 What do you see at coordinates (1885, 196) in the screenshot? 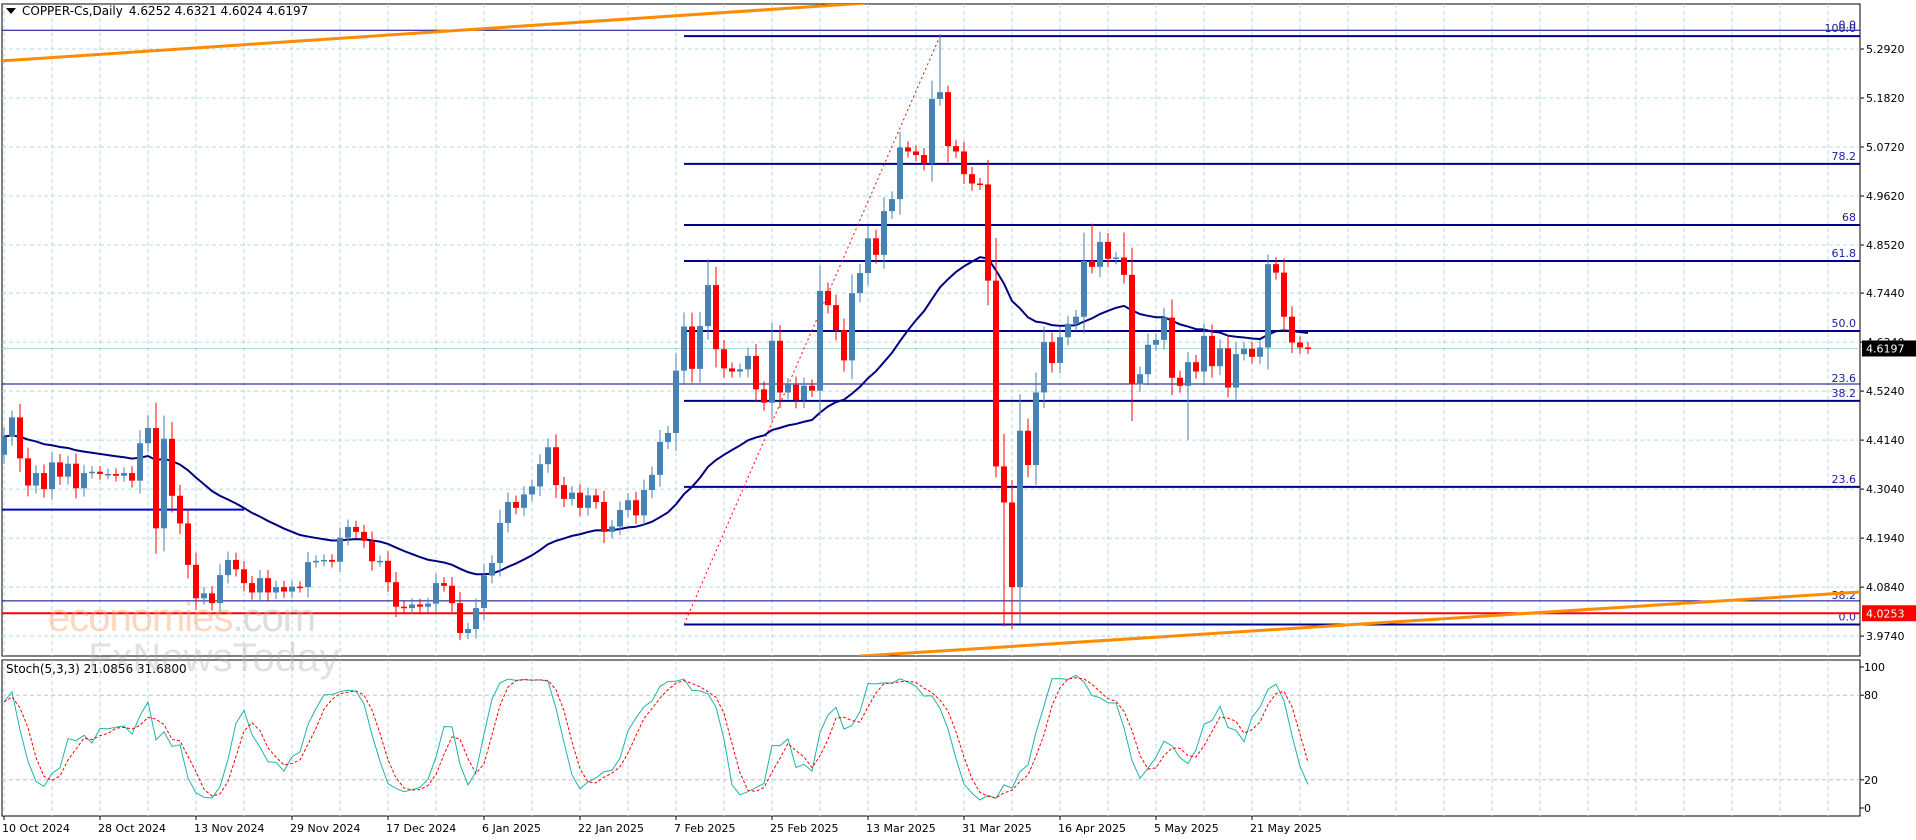
I see `y-tick-label: 4.9620` at bounding box center [1885, 196].